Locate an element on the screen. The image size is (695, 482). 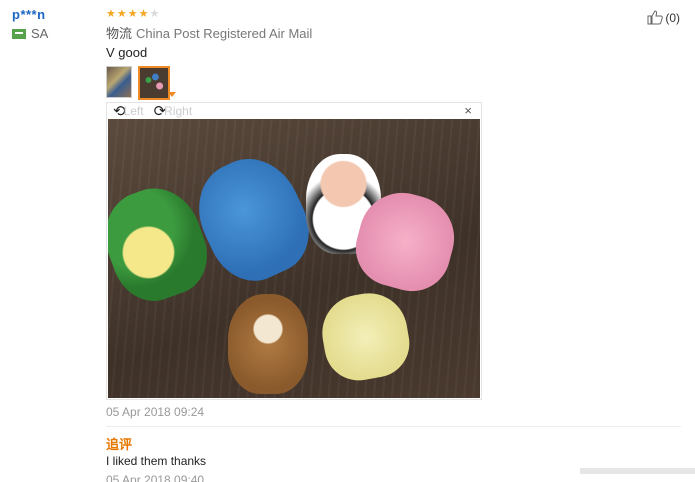
dog-puppet is located at coordinates (268, 344).